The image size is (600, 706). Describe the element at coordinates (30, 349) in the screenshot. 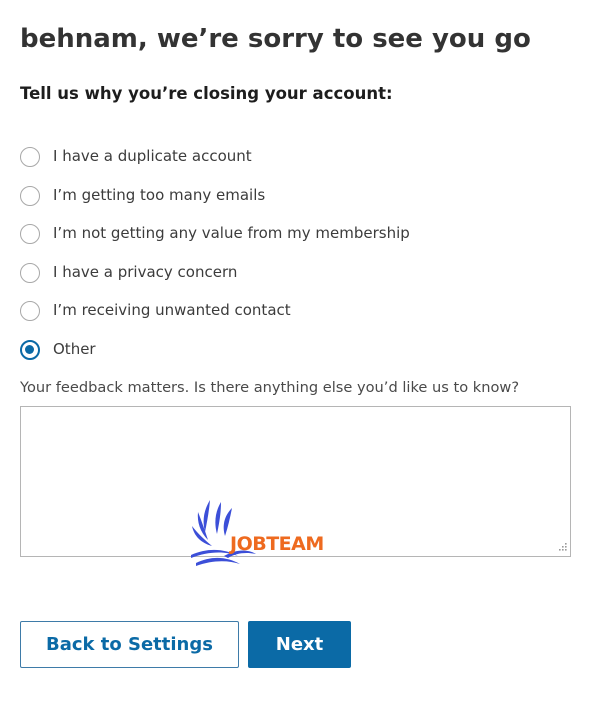

I see `radio-checked-icon` at that location.